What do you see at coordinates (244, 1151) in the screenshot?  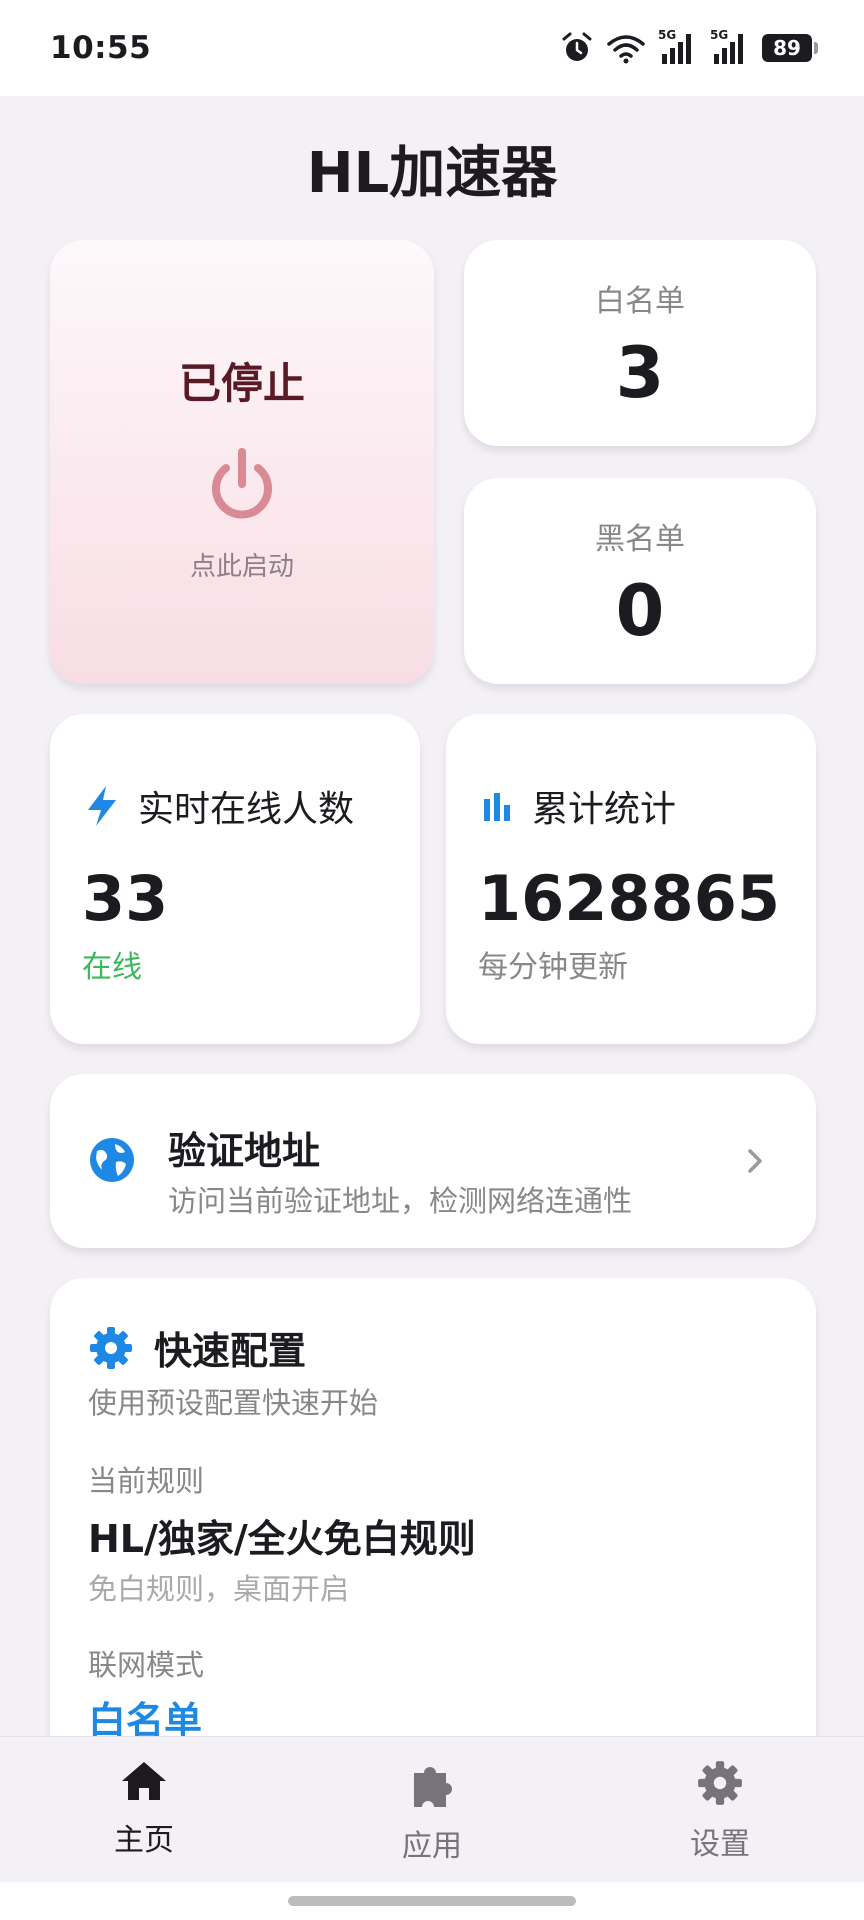 I see `verify-title: 验证地址` at bounding box center [244, 1151].